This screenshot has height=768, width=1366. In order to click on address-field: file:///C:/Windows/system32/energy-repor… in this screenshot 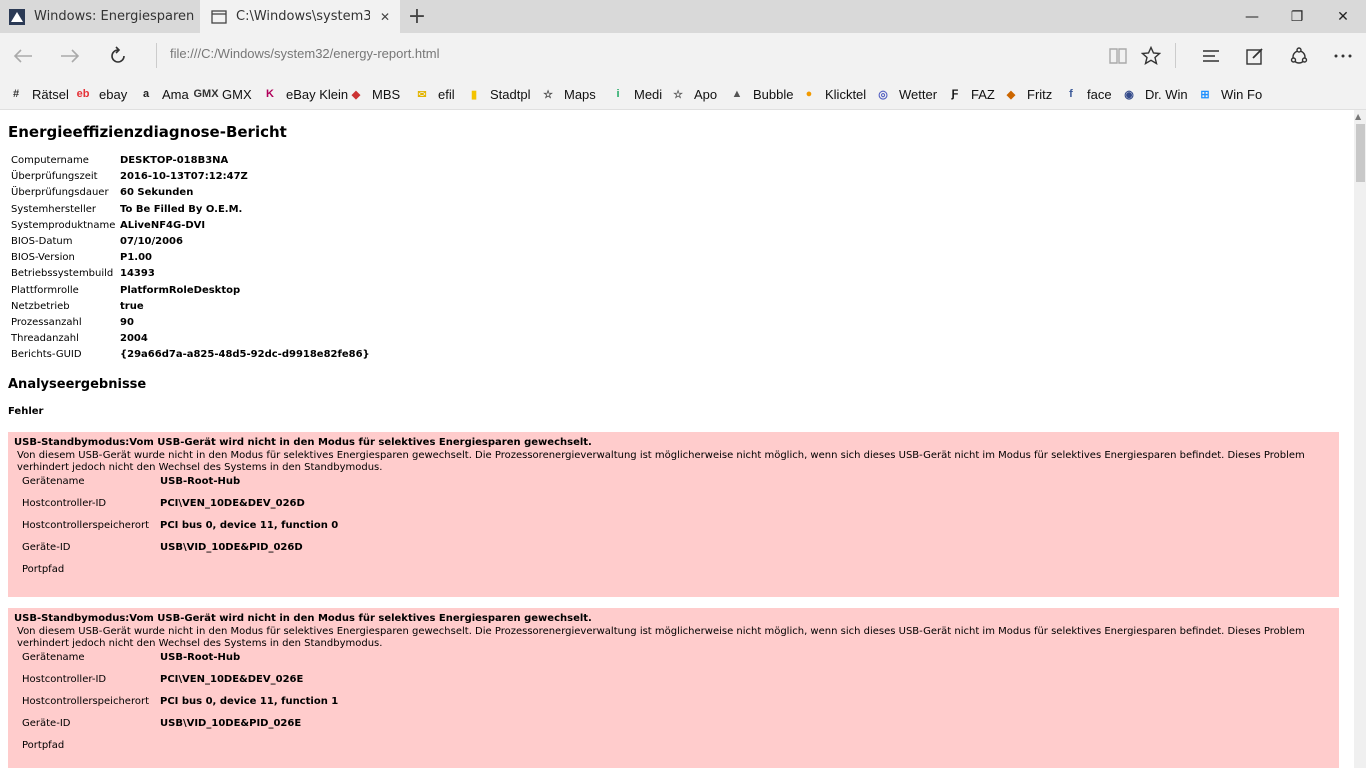, I will do `click(304, 53)`.